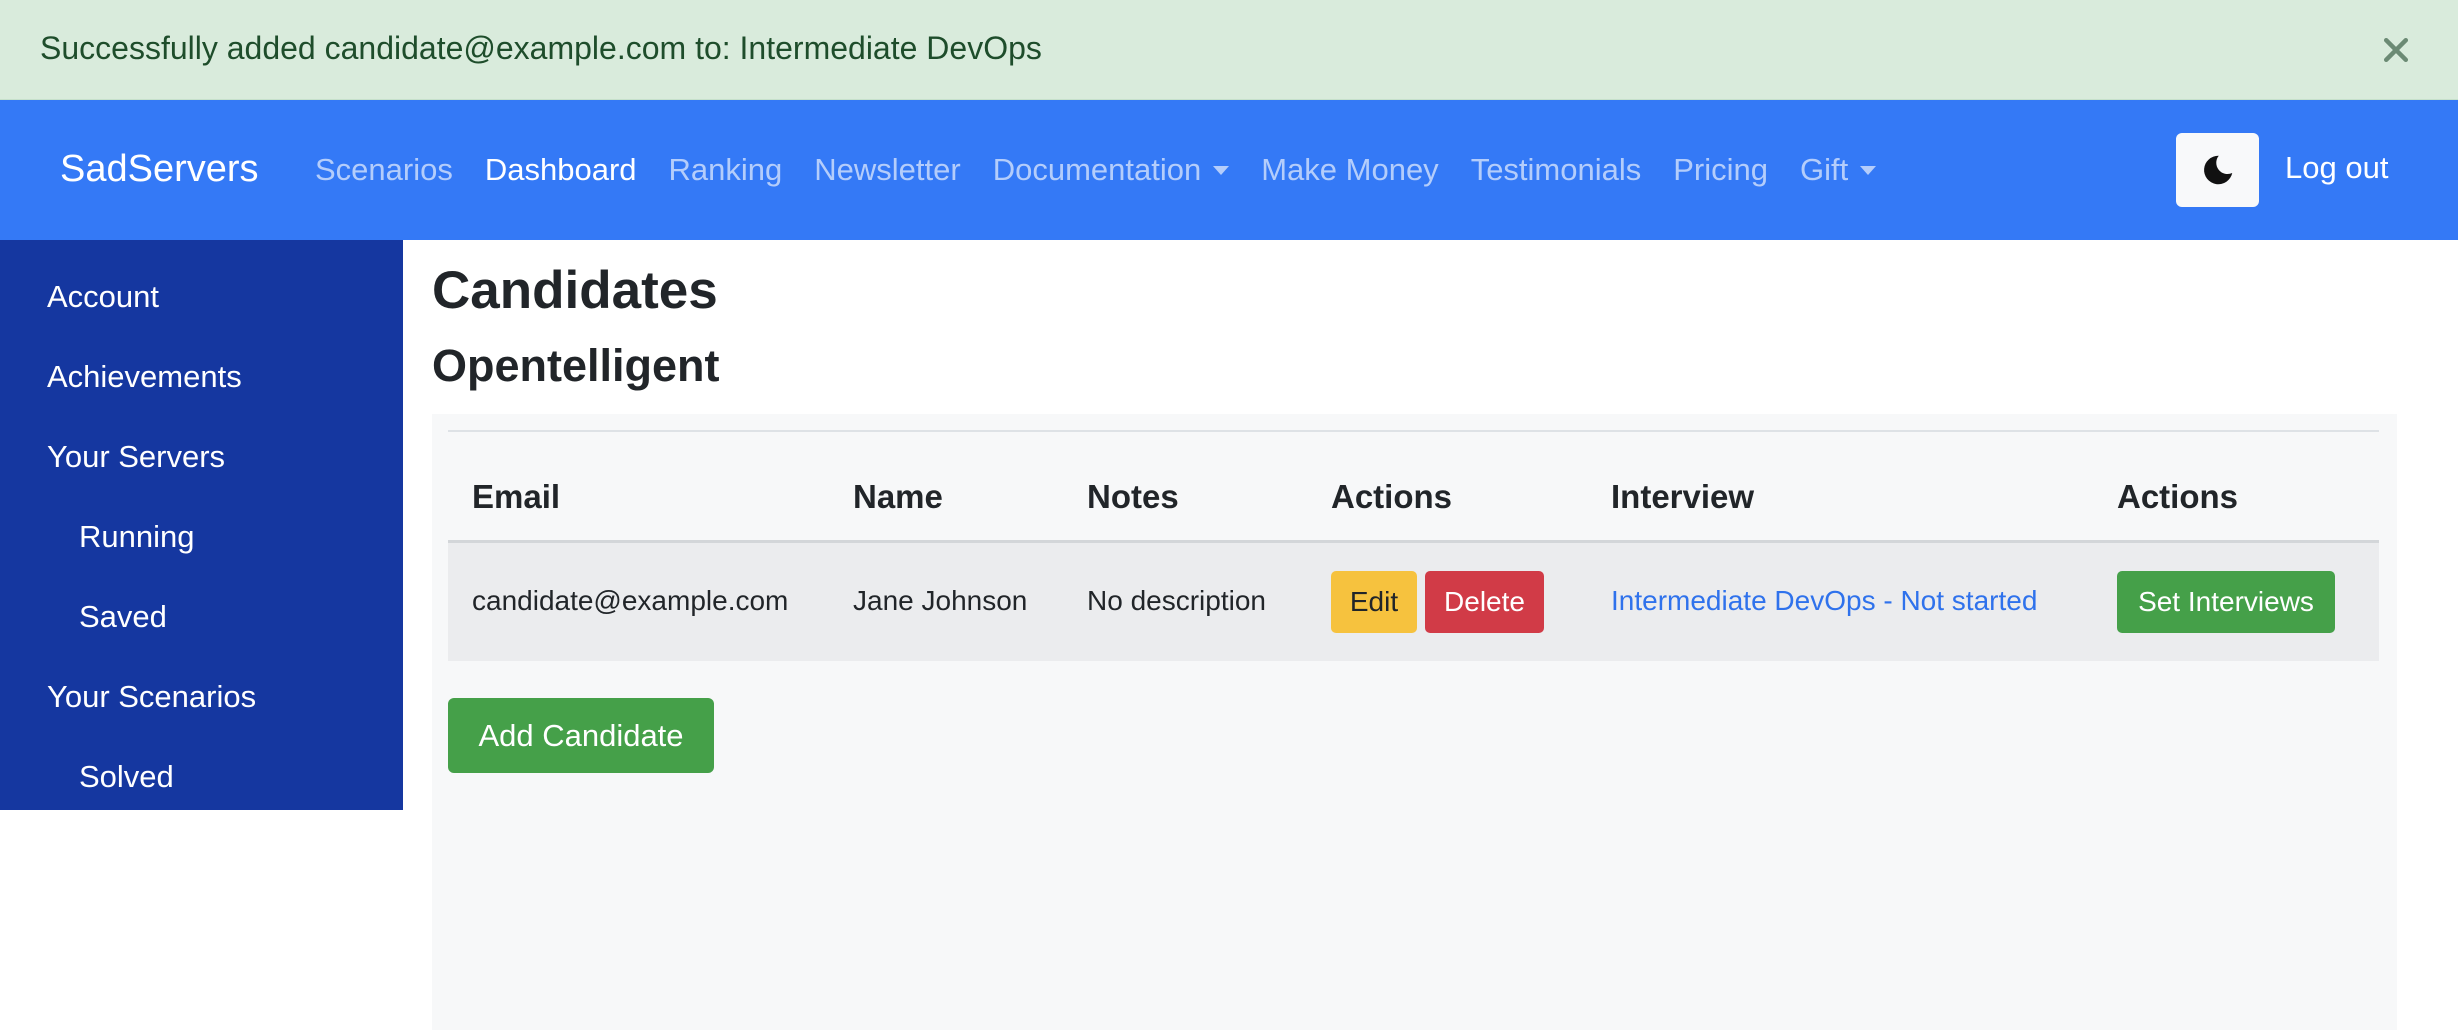 The image size is (2458, 1030). I want to click on nav-pricing: Pricing, so click(1720, 170).